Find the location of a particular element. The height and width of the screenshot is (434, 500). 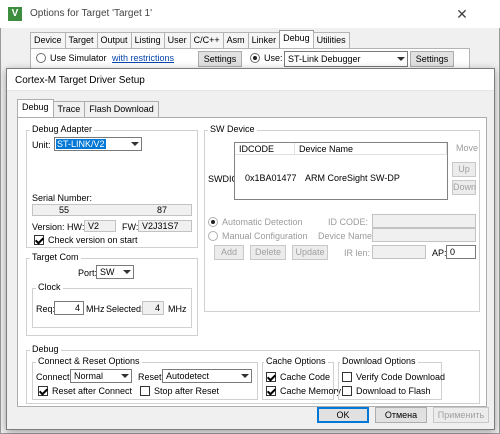

fw-version-field: V2J31S7 is located at coordinates (165, 226).